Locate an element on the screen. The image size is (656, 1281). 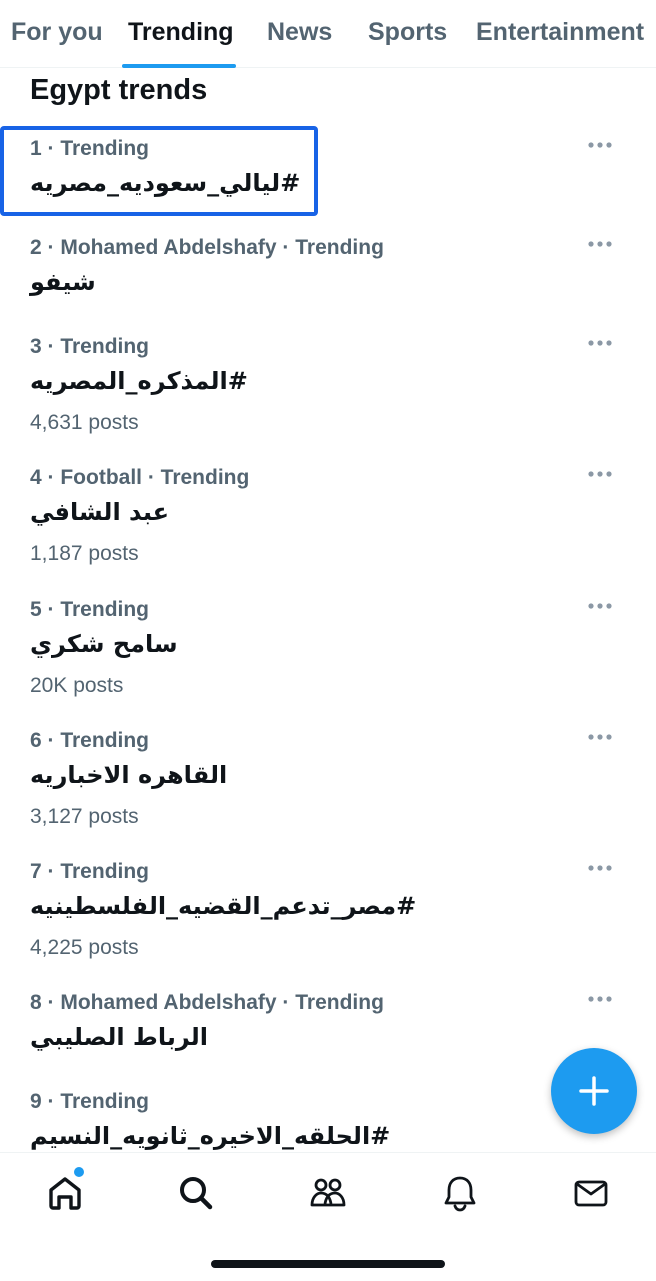
trend-item-5: 5 · Trending سامح شكري 20K posts is located at coordinates (328, 653).